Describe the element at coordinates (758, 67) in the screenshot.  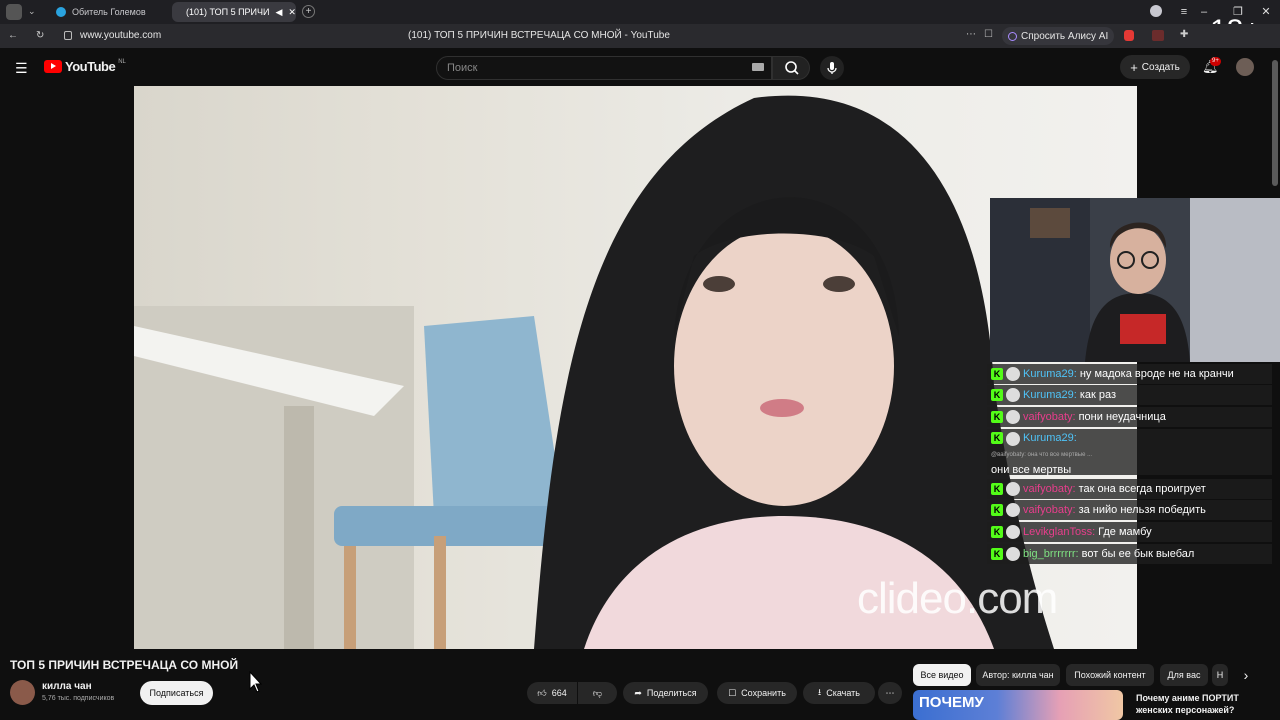
I see `keyboard-icon` at that location.